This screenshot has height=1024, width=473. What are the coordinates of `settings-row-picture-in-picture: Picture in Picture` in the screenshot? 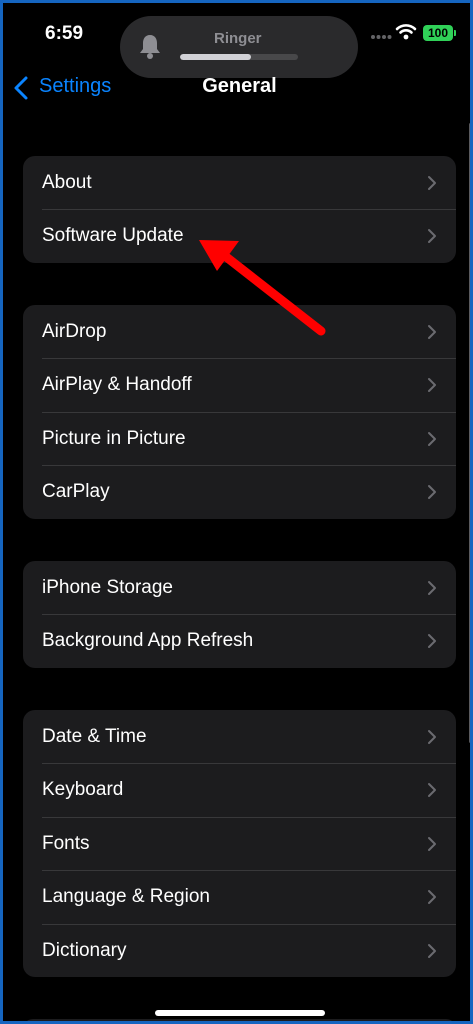 It's located at (239, 438).